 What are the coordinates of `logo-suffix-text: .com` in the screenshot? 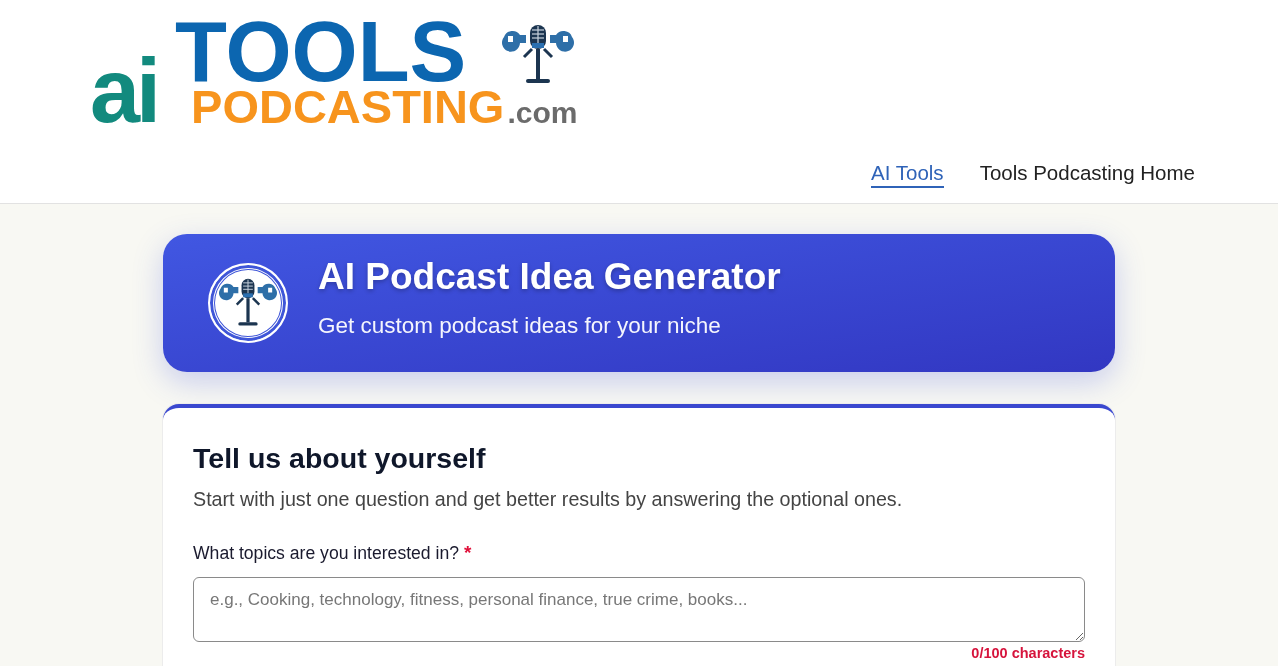 It's located at (542, 113).